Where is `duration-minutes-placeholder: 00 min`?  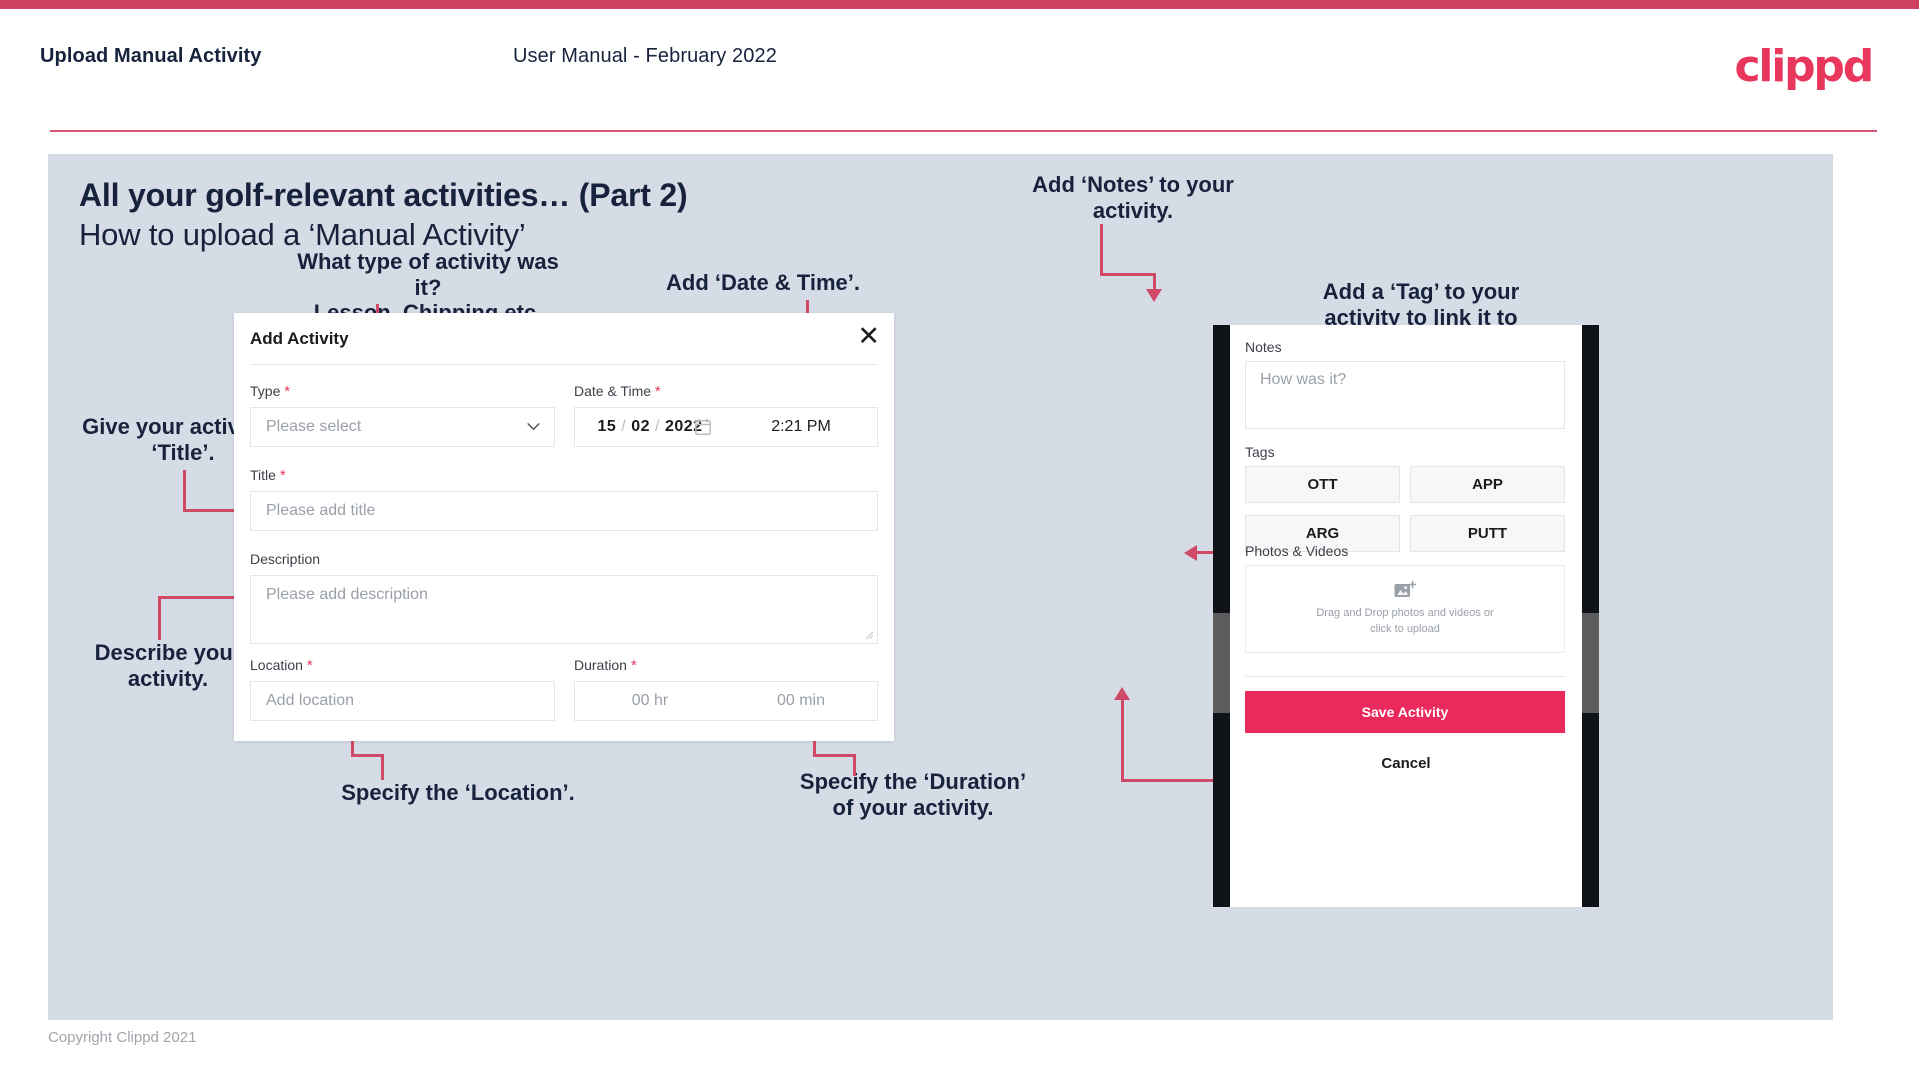
duration-minutes-placeholder: 00 min is located at coordinates (801, 700).